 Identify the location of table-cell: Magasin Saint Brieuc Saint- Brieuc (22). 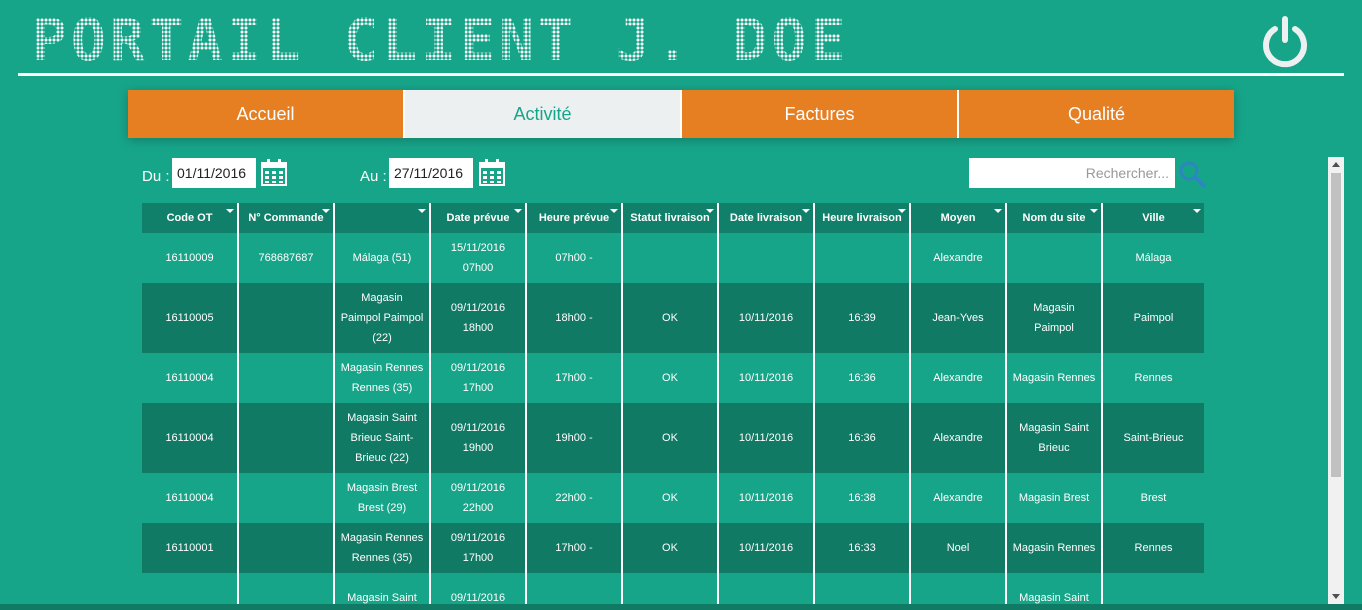
(382, 438).